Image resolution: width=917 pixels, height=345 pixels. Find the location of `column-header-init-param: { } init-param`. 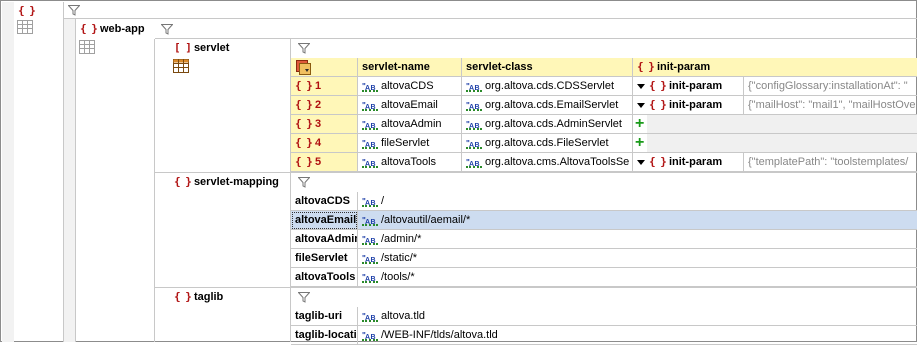

column-header-init-param: { } init-param is located at coordinates (775, 67).